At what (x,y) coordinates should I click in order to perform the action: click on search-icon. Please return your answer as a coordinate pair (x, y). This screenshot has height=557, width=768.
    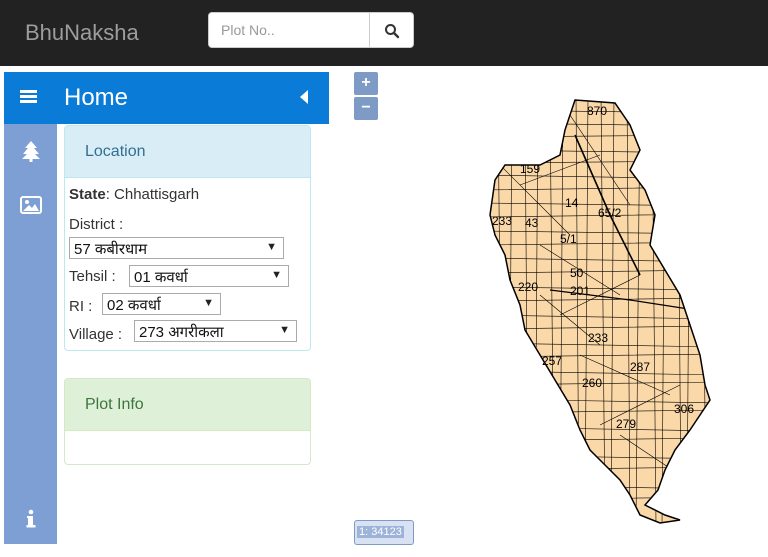
    Looking at the image, I should click on (392, 31).